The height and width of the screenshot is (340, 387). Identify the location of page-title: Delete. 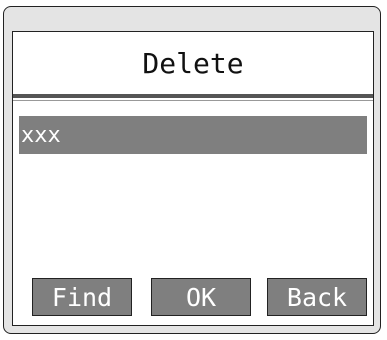
(193, 63).